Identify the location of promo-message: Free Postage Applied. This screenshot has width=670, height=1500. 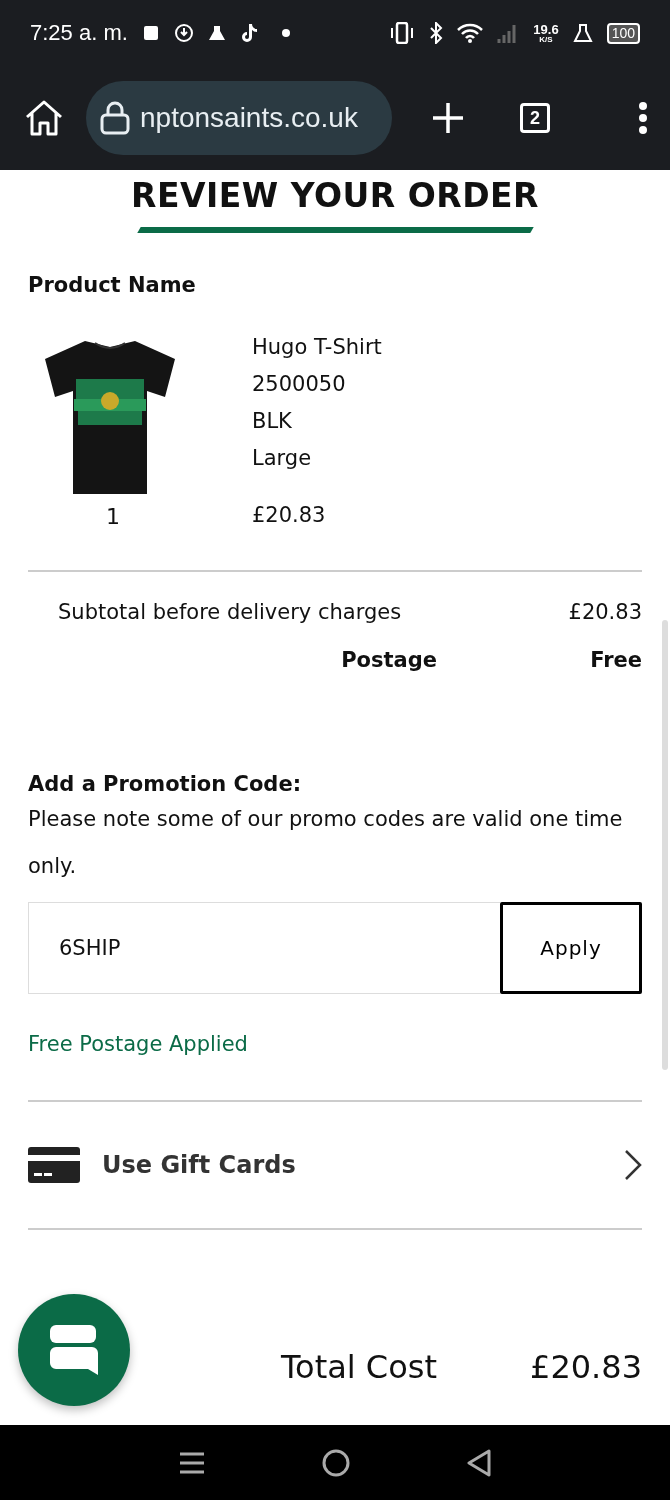
(138, 1044).